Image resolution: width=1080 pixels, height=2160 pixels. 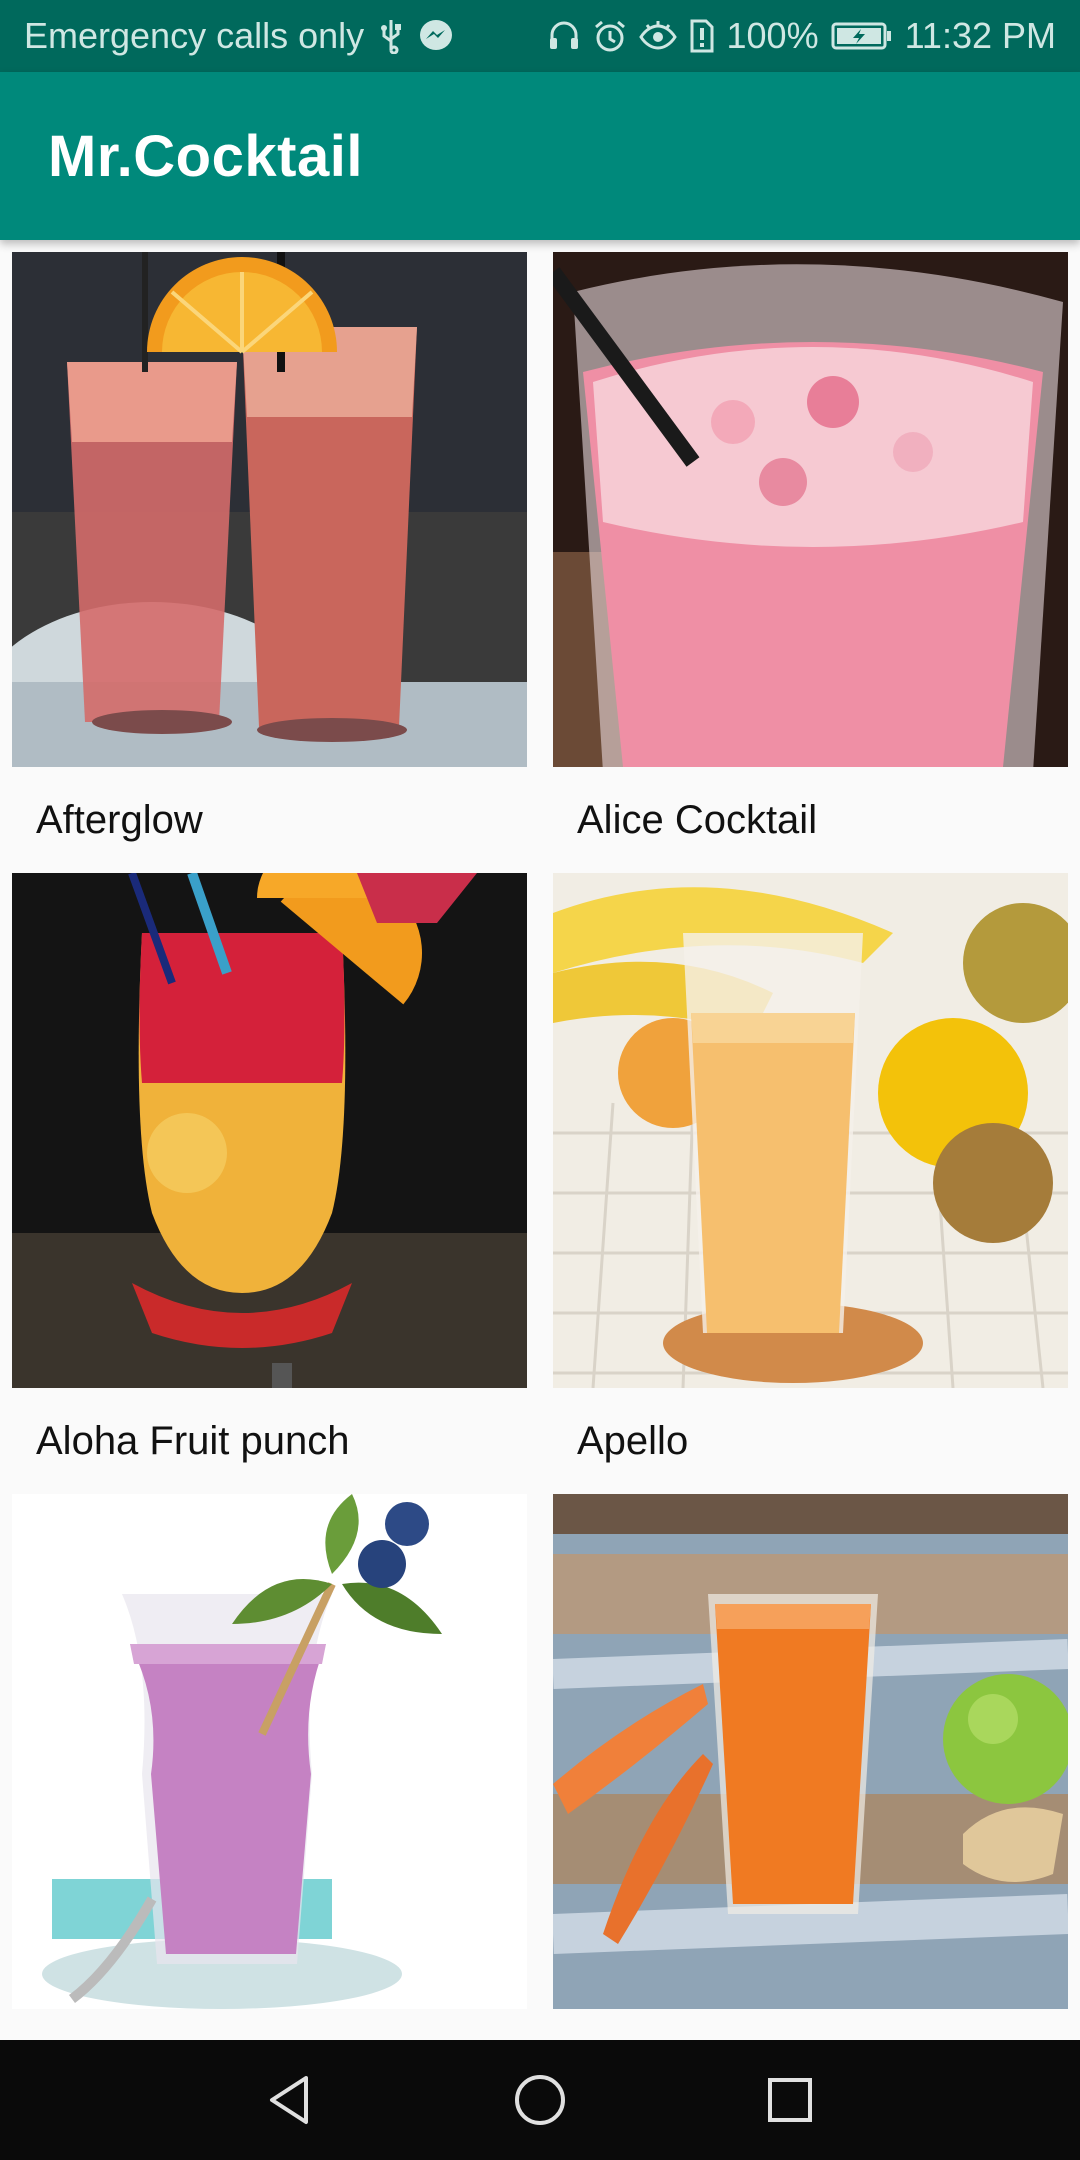 What do you see at coordinates (980, 35) in the screenshot?
I see `clock-time: 11:32 PM` at bounding box center [980, 35].